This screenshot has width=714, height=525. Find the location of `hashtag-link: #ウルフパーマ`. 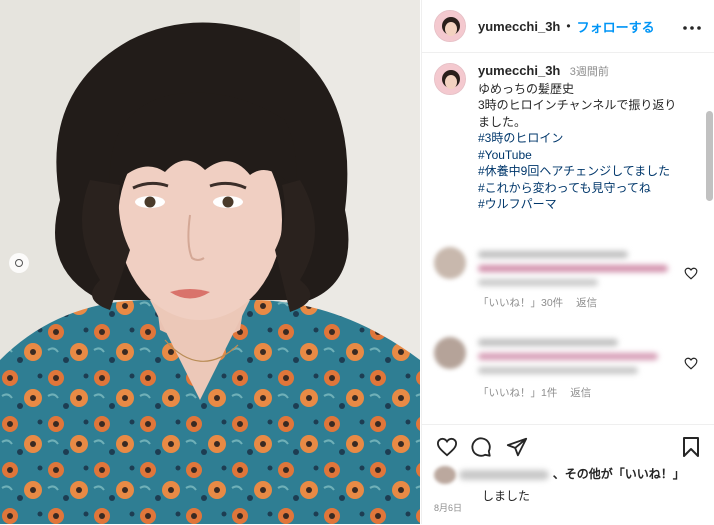

hashtag-link: #ウルフパーマ is located at coordinates (583, 204).